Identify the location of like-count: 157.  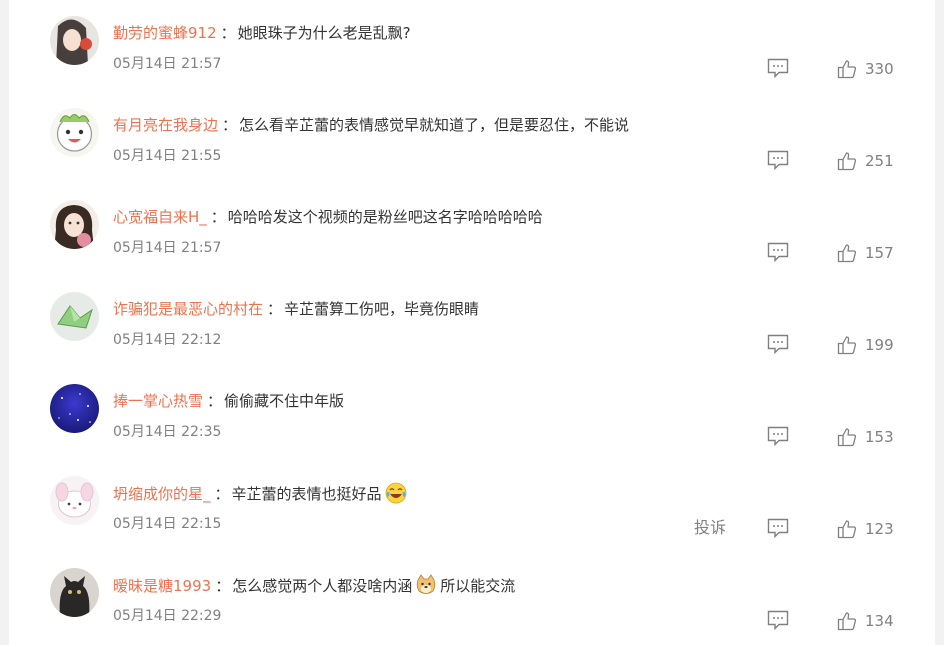
(879, 253).